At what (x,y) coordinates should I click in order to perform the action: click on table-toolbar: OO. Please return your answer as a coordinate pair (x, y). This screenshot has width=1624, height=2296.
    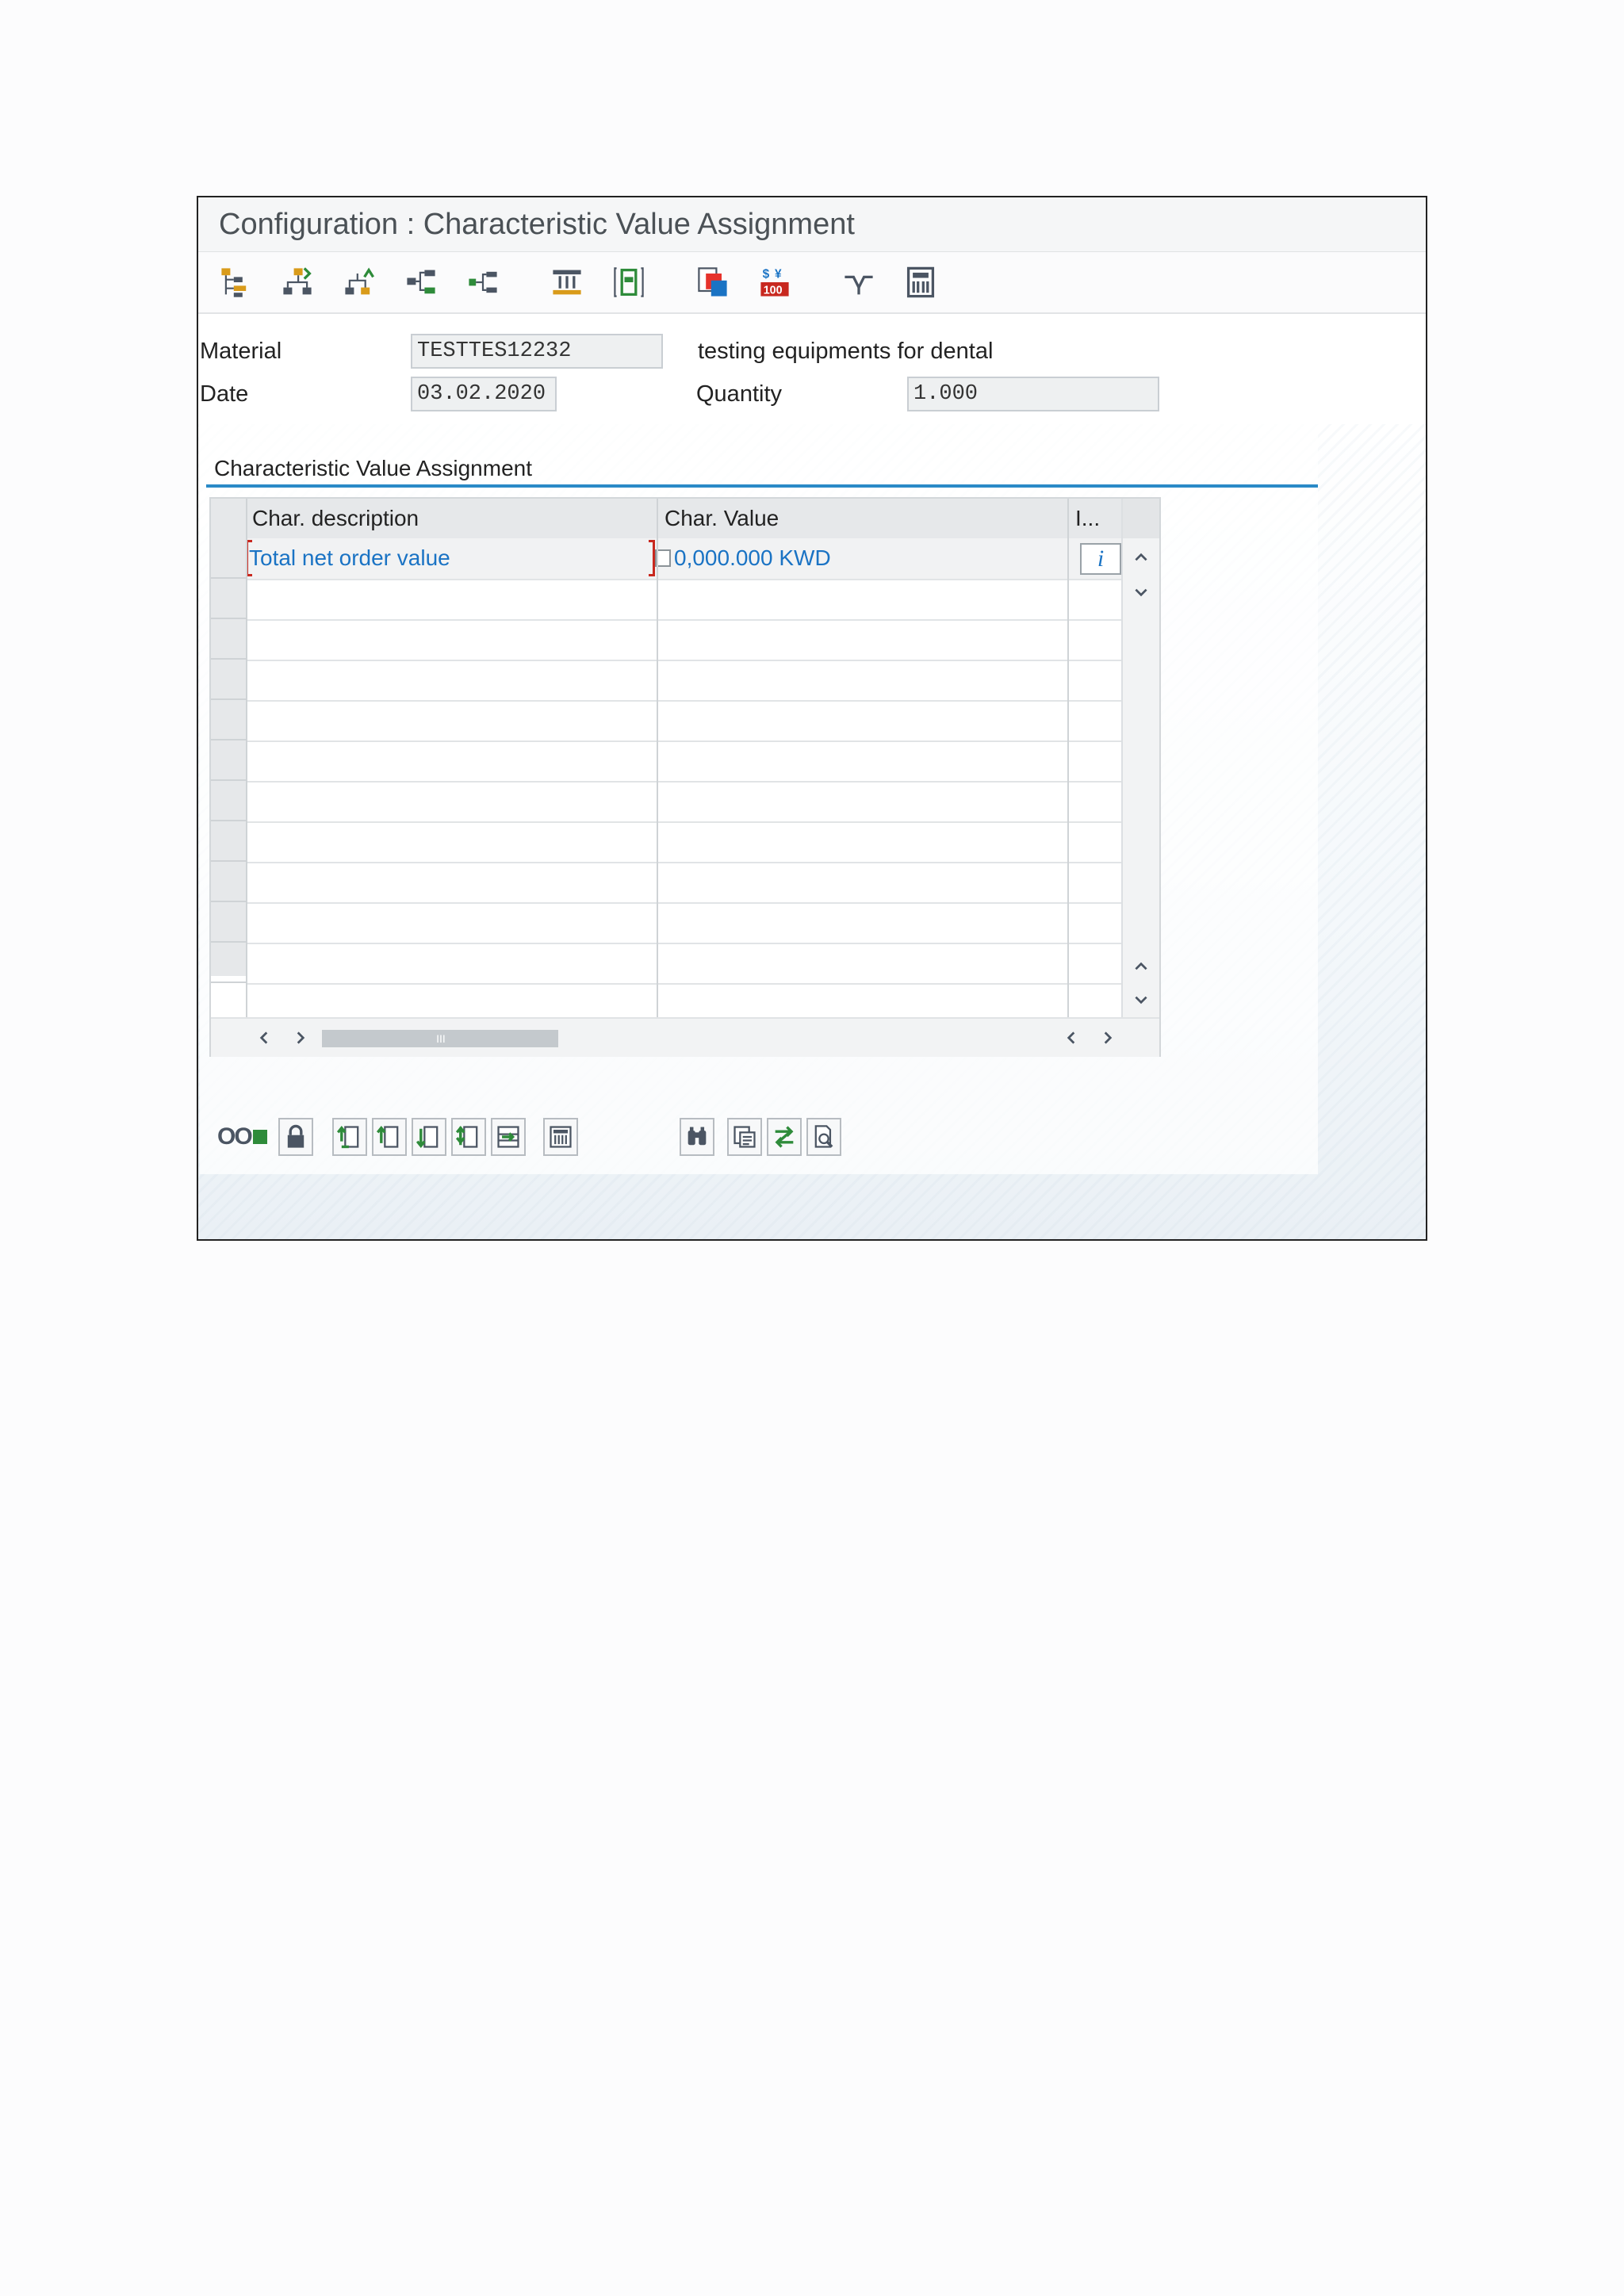
    Looking at the image, I should click on (531, 1136).